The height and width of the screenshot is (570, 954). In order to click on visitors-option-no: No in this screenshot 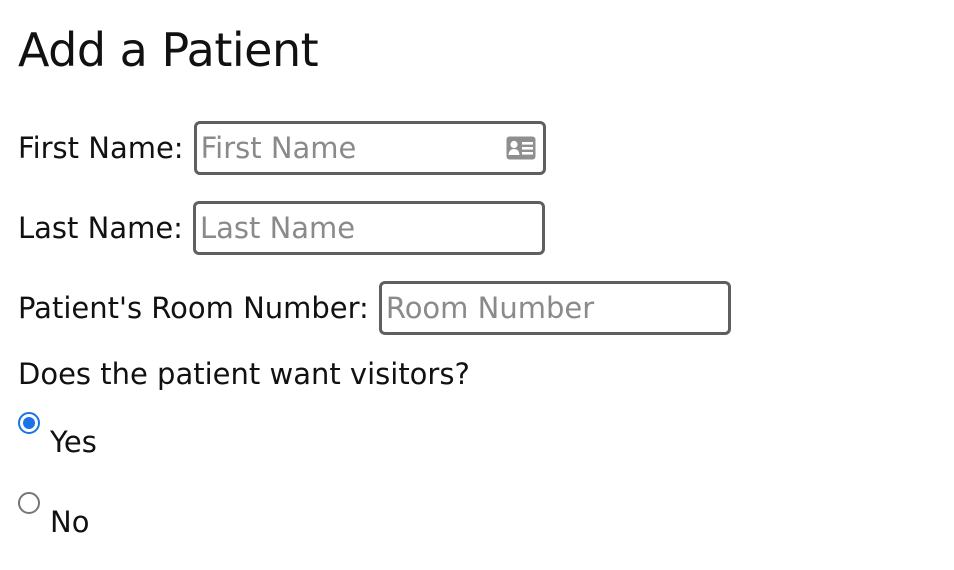, I will do `click(53, 516)`.